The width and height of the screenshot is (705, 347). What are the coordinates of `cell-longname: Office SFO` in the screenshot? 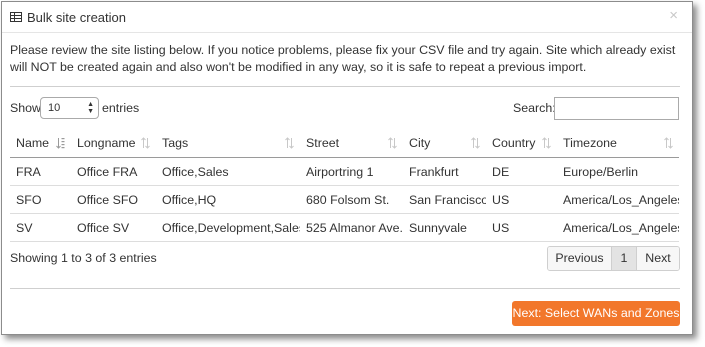 It's located at (113, 199).